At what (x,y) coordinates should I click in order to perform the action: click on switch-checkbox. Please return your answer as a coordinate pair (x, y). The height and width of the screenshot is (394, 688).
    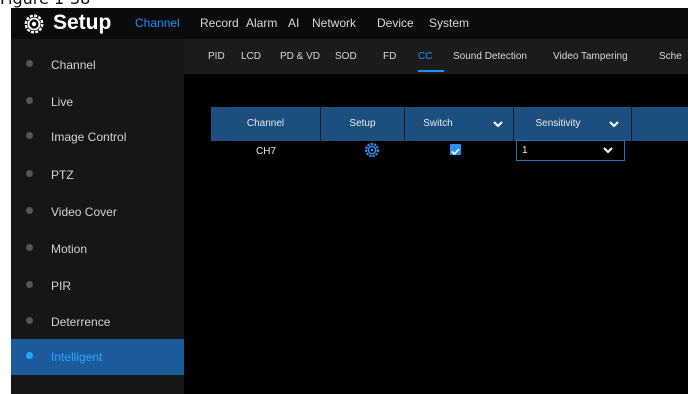
    Looking at the image, I should click on (455, 150).